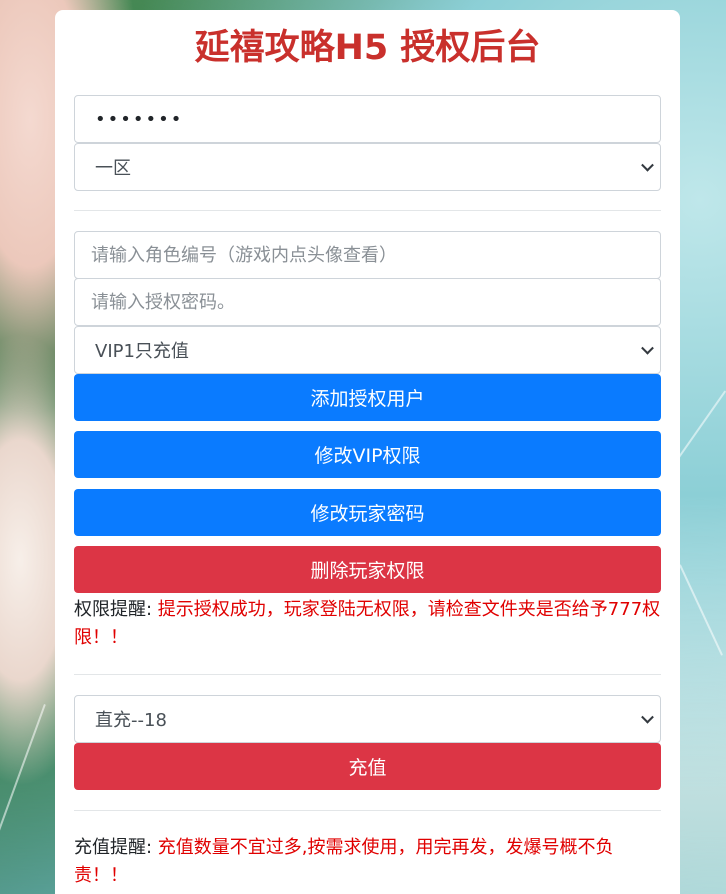 This screenshot has height=894, width=726. I want to click on auth-password-input, so click(367, 302).